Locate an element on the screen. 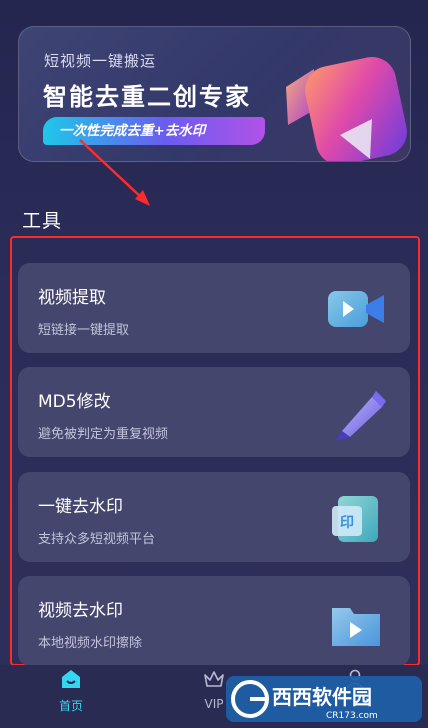 The width and height of the screenshot is (428, 728). pen-icon is located at coordinates (361, 416).